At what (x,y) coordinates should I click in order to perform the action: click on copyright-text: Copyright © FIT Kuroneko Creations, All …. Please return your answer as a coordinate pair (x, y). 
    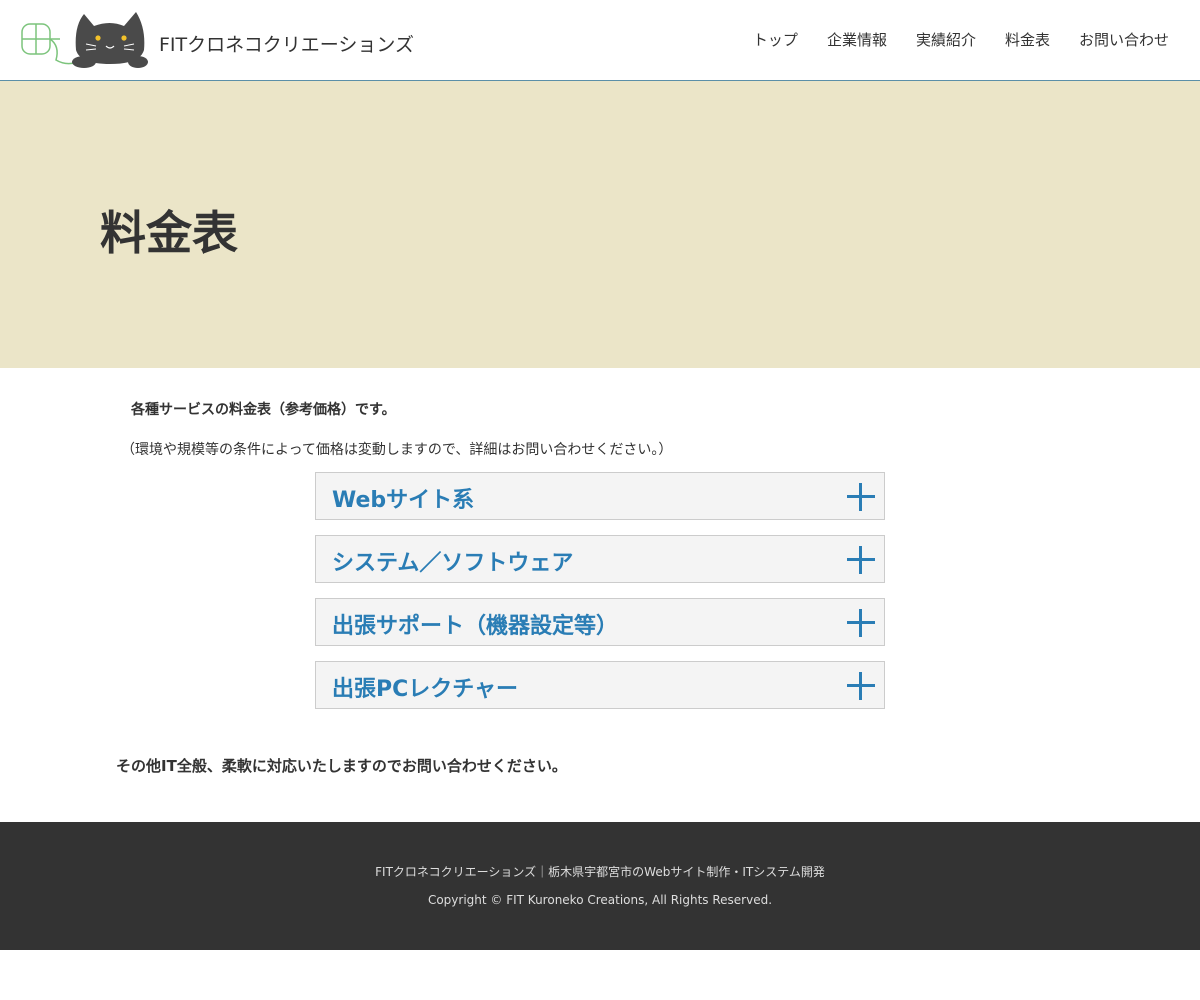
    Looking at the image, I should click on (600, 900).